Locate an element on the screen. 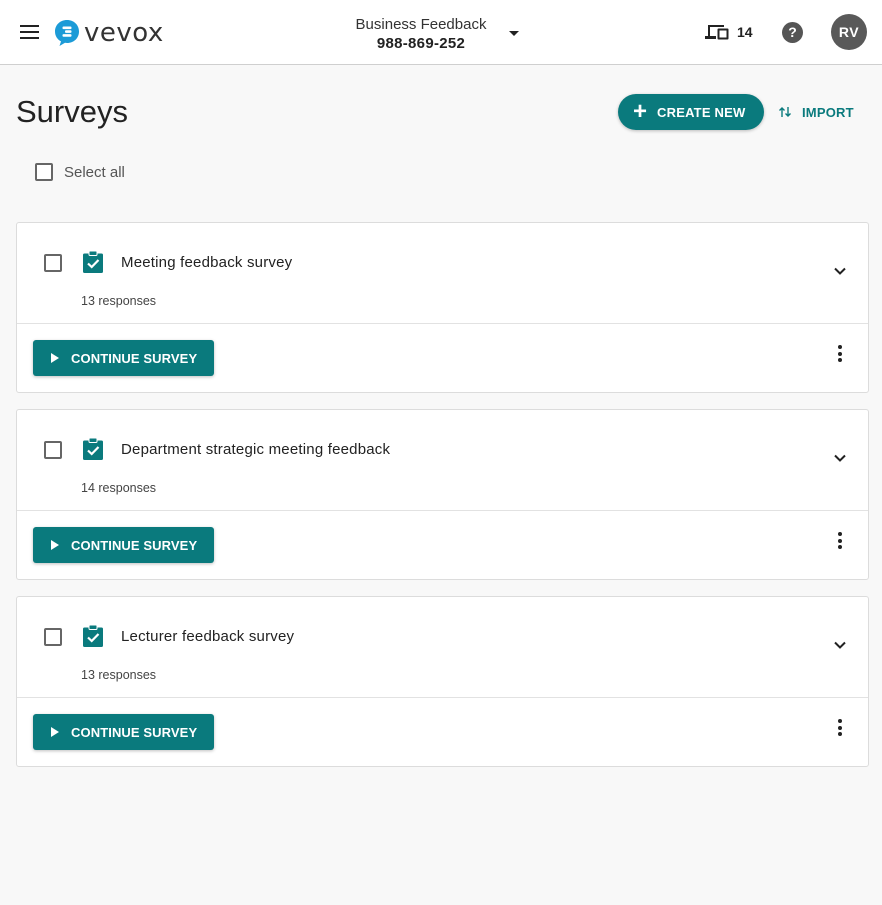  select-all-label: Select all is located at coordinates (94, 172).